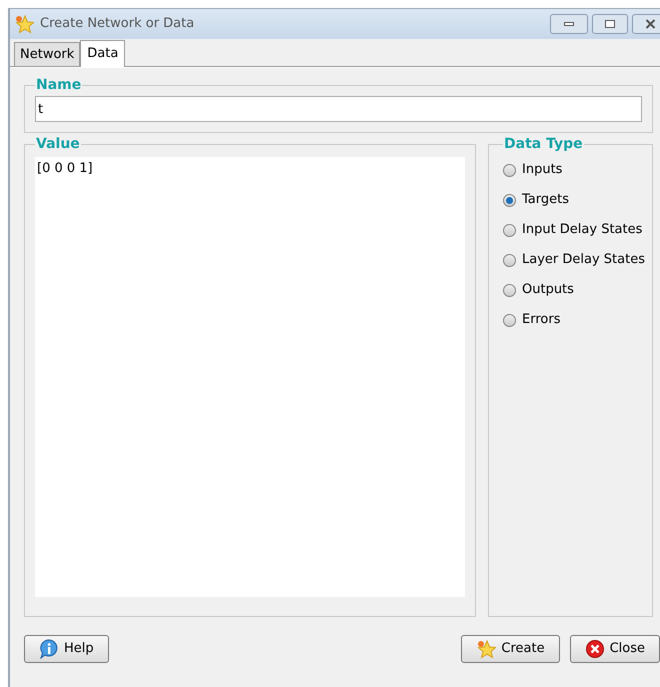 The image size is (660, 687). Describe the element at coordinates (582, 230) in the screenshot. I see `radio-label: Input Delay States` at that location.